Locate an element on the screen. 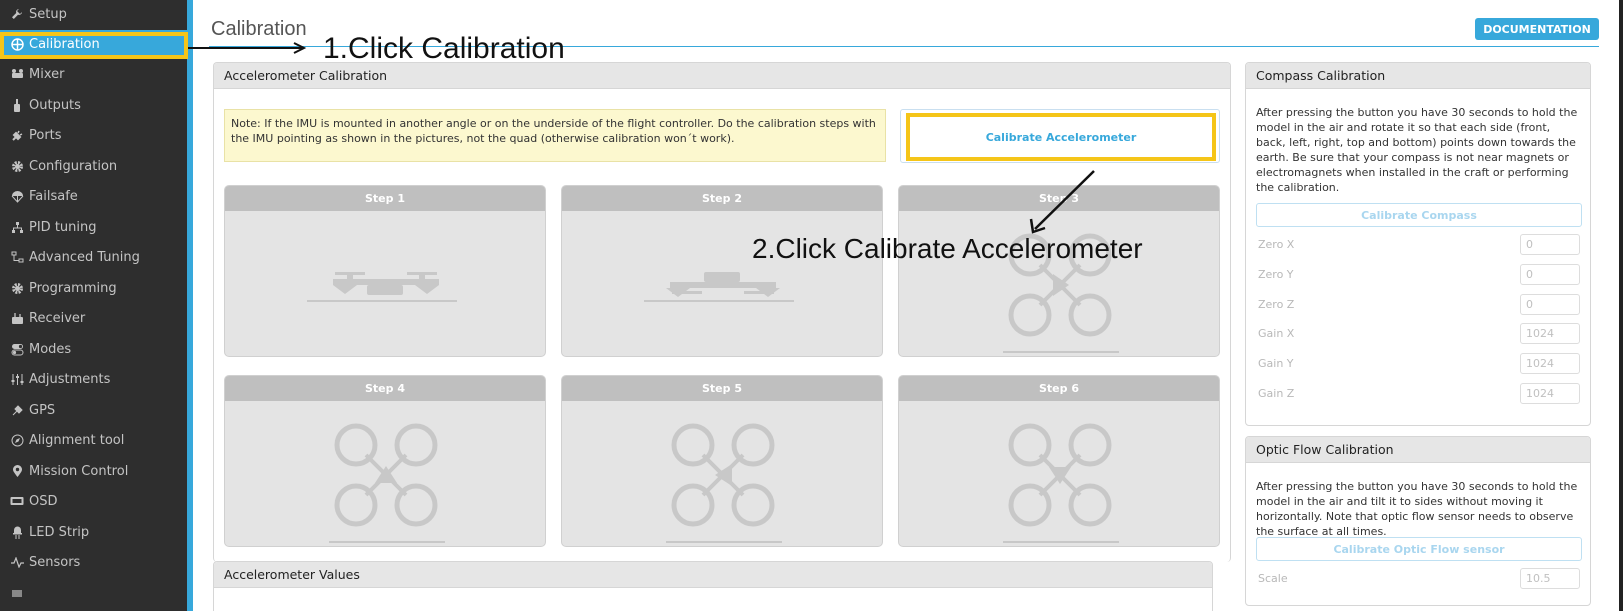 This screenshot has height=611, width=1623. step-label: Step 3 is located at coordinates (1059, 198).